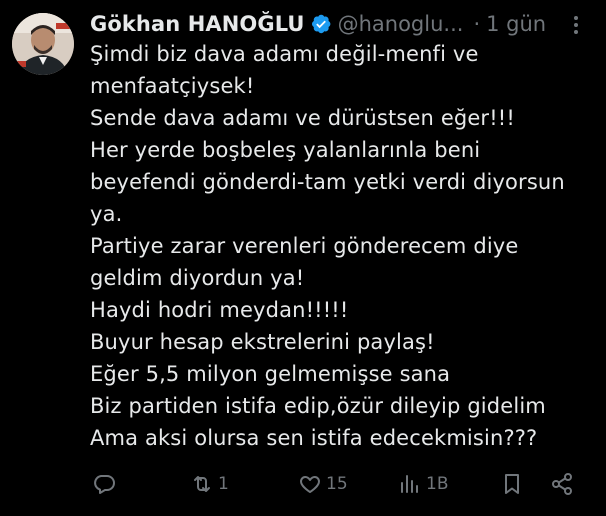 This screenshot has width=606, height=516. What do you see at coordinates (223, 484) in the screenshot?
I see `retweet-count: 1` at bounding box center [223, 484].